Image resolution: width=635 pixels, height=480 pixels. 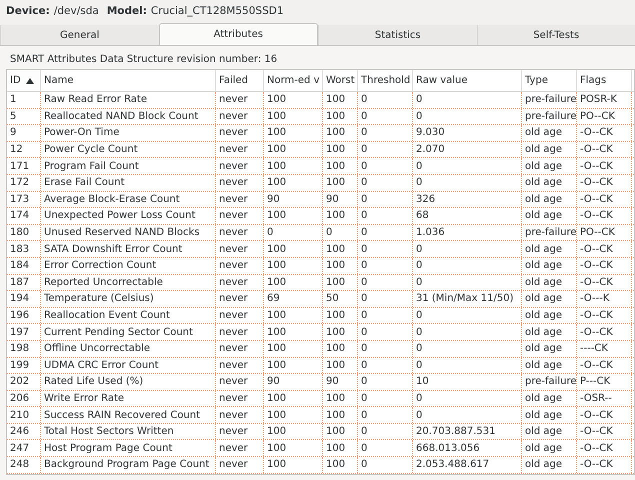 I want to click on tab: Attributes, so click(x=238, y=34).